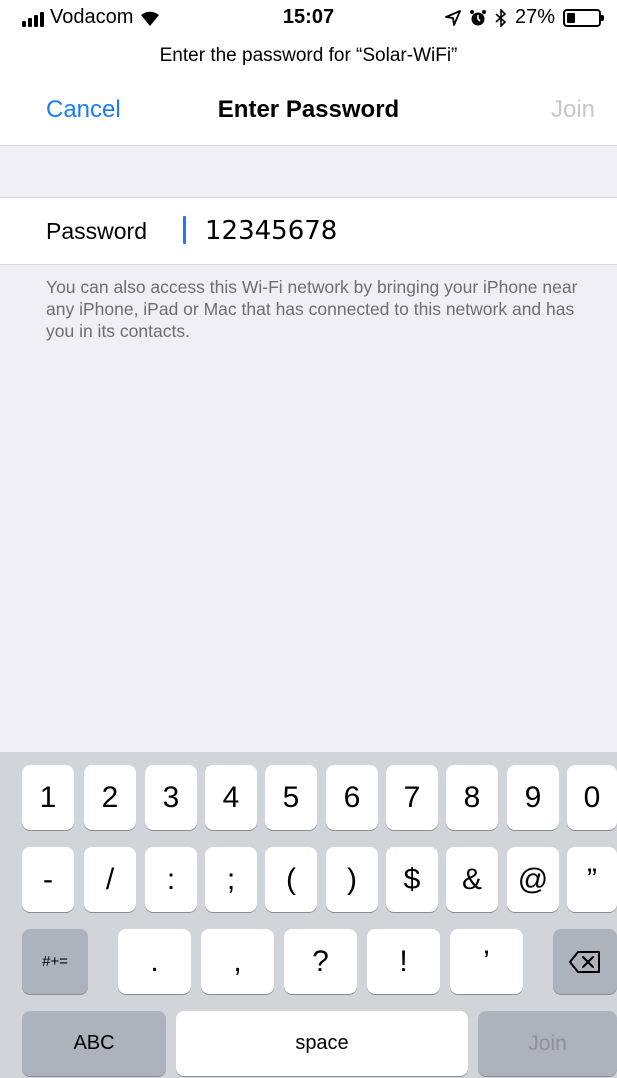 This screenshot has width=617, height=1078. What do you see at coordinates (453, 17) in the screenshot?
I see `location-icon` at bounding box center [453, 17].